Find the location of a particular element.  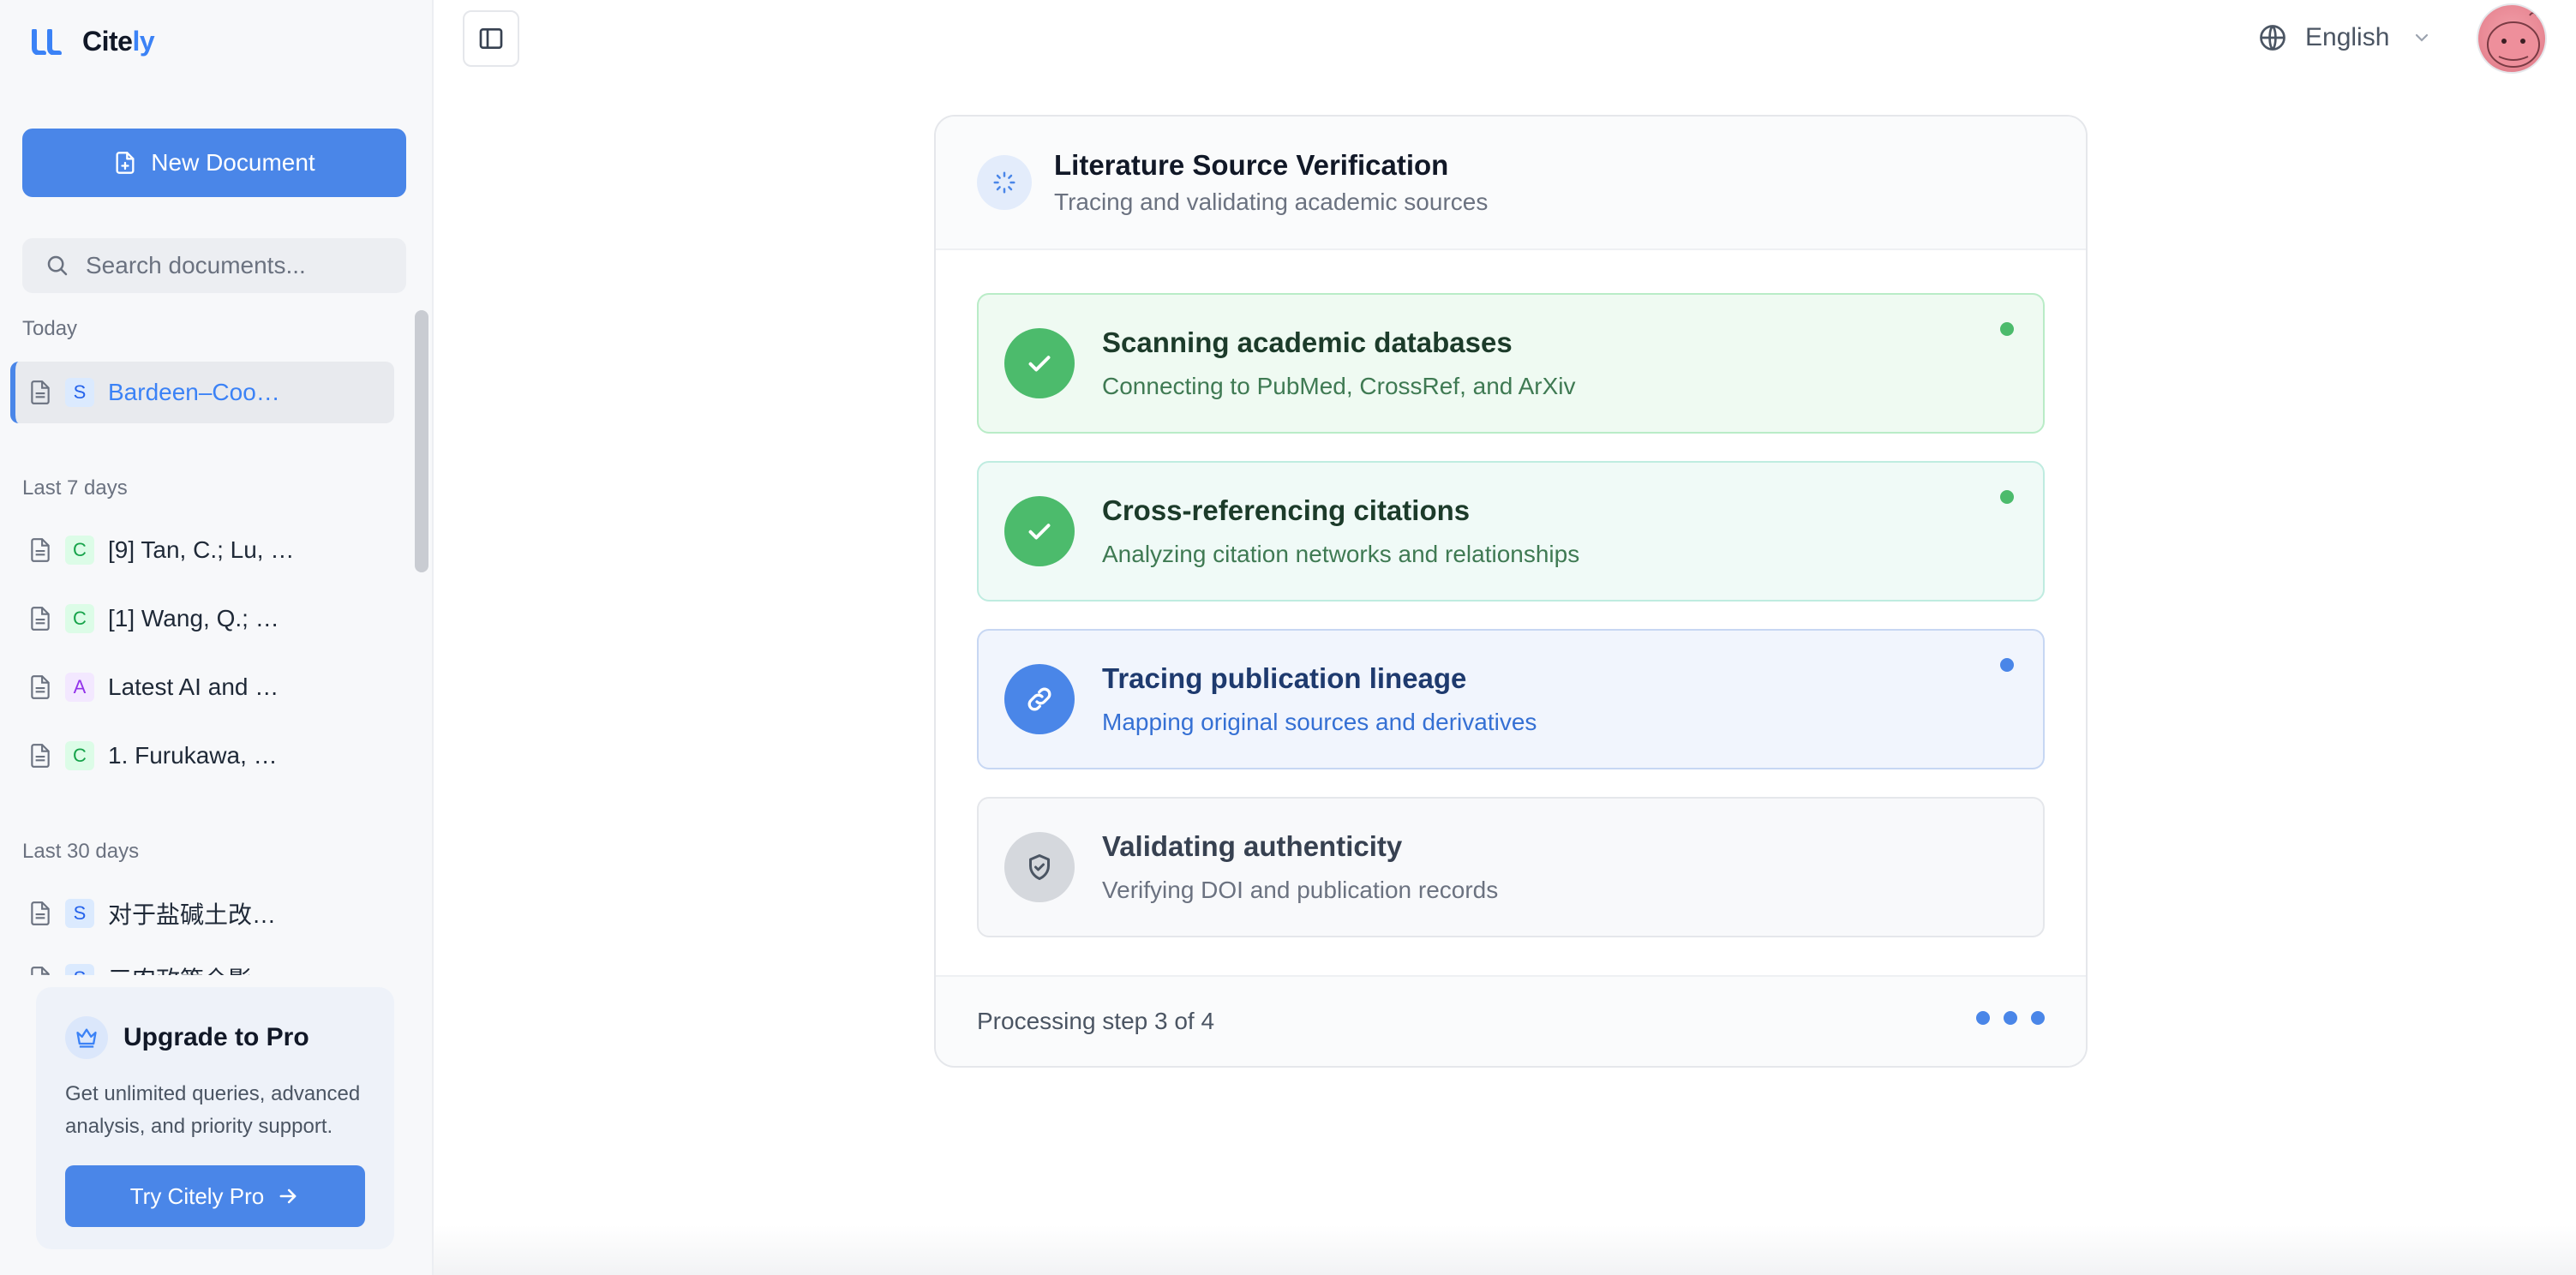

crown-icon is located at coordinates (86, 1037).